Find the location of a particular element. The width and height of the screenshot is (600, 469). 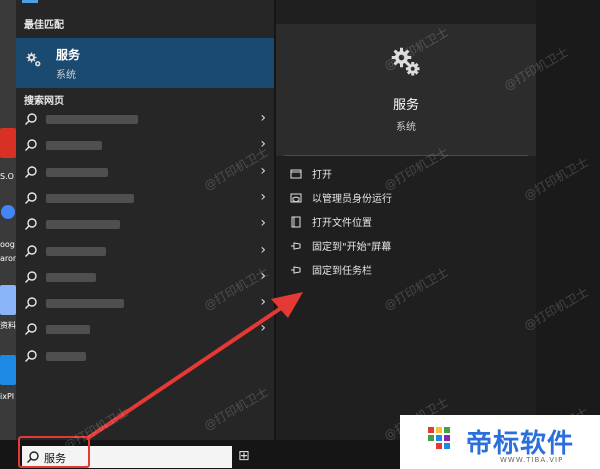

action-pin-to-start: 固定到"开始"屏幕 is located at coordinates (404, 246).